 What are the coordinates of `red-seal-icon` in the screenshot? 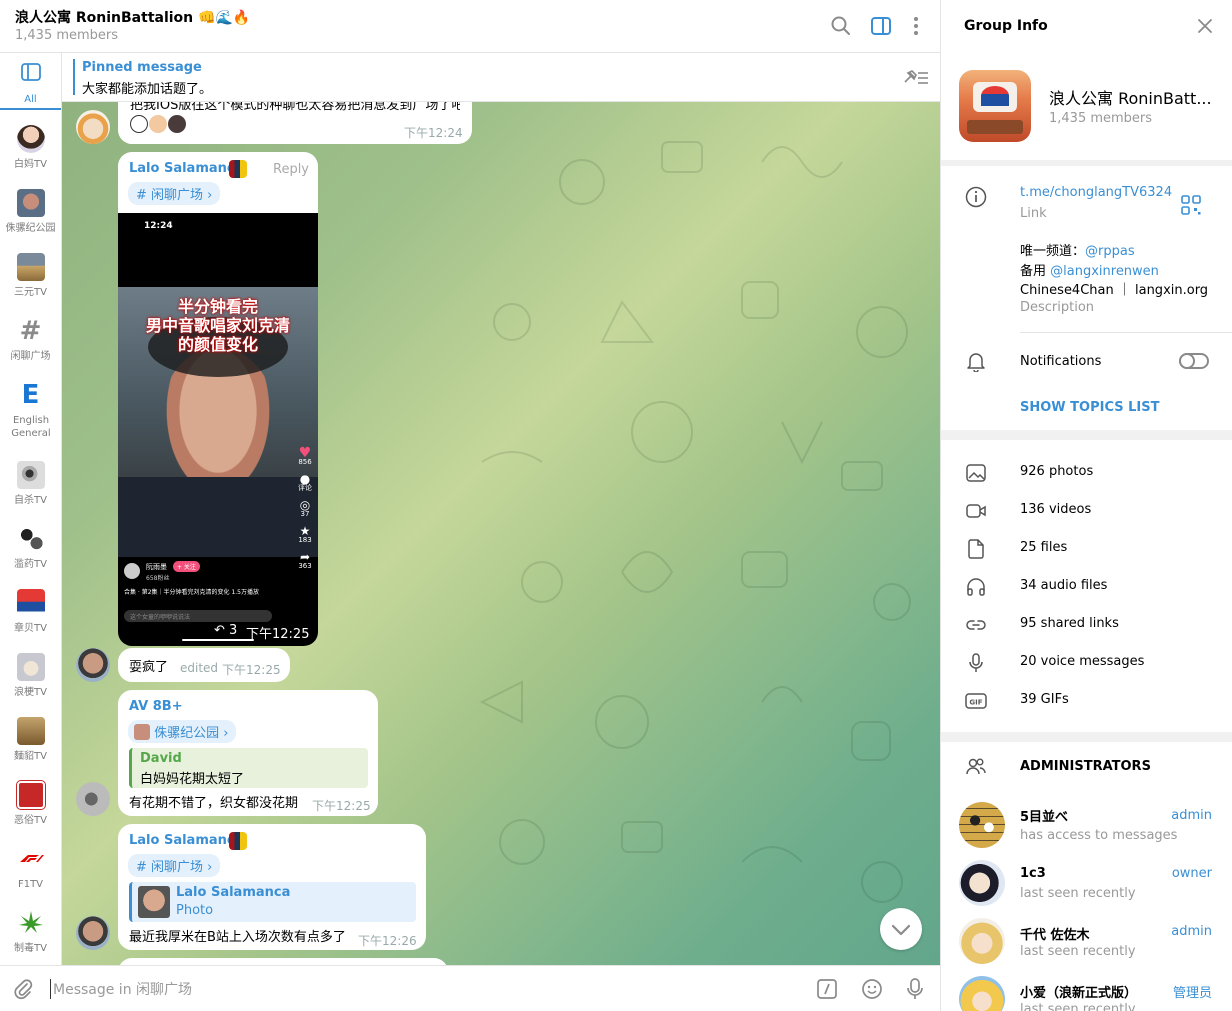 It's located at (30, 795).